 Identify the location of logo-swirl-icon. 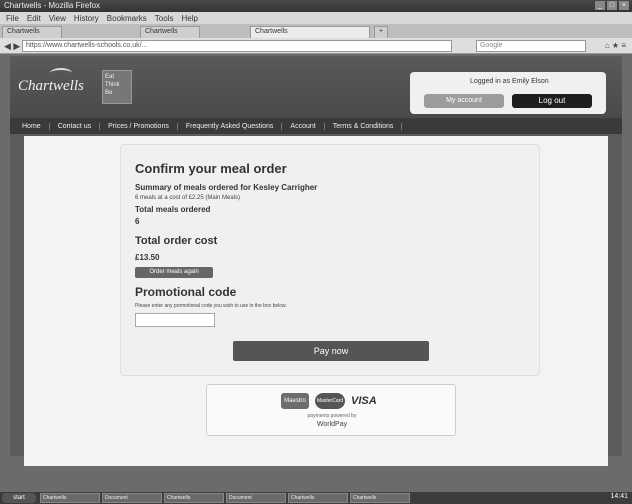
(61, 73).